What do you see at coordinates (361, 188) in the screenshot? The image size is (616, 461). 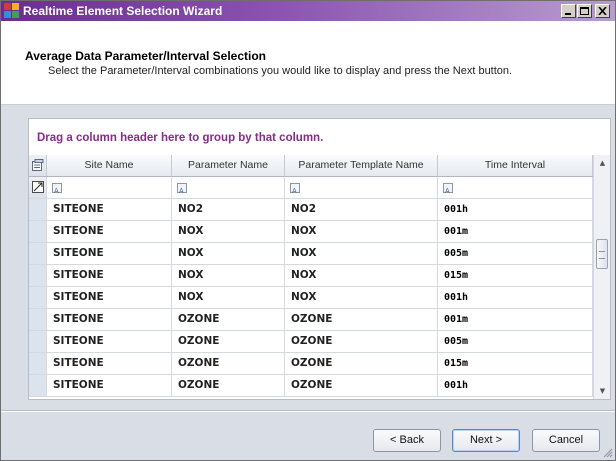 I see `filter-parameter-template-name` at bounding box center [361, 188].